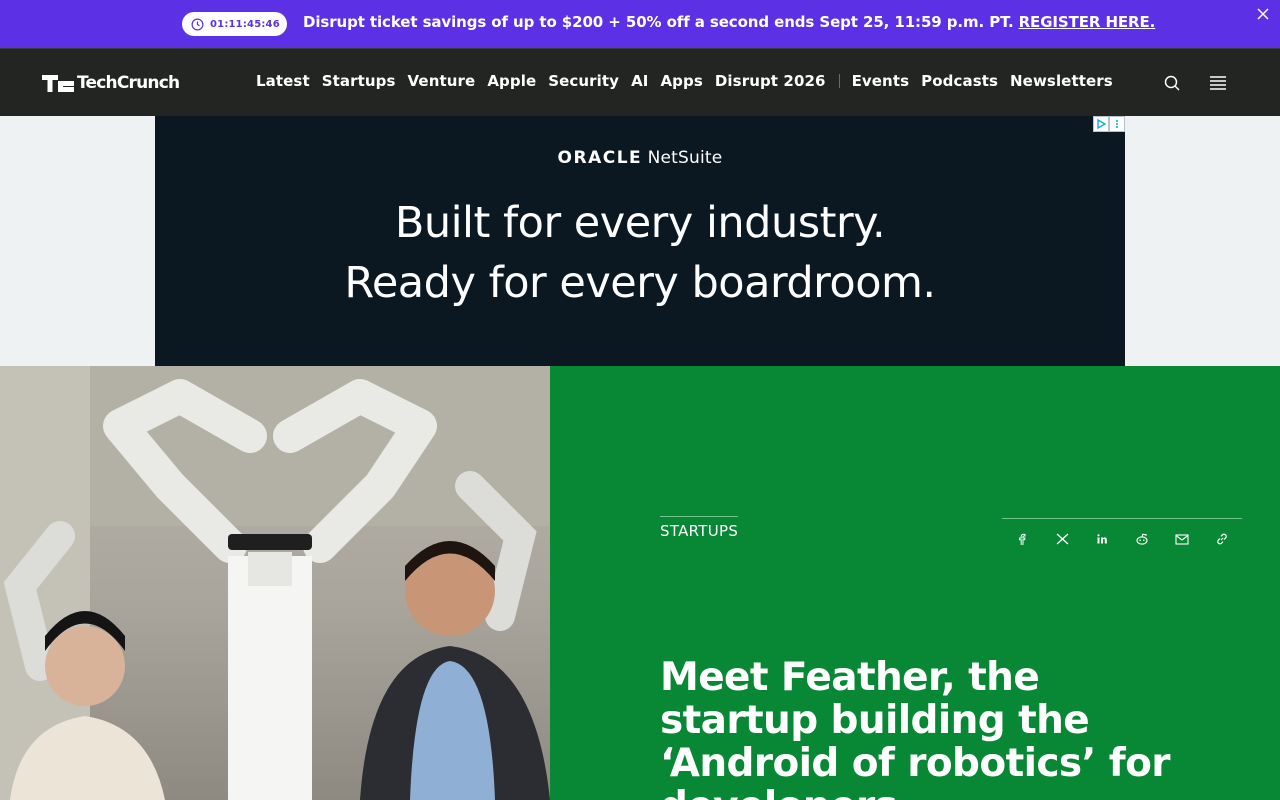  Describe the element at coordinates (640, 283) in the screenshot. I see `ad-headline-line2: Ready for every boardroom.` at that location.